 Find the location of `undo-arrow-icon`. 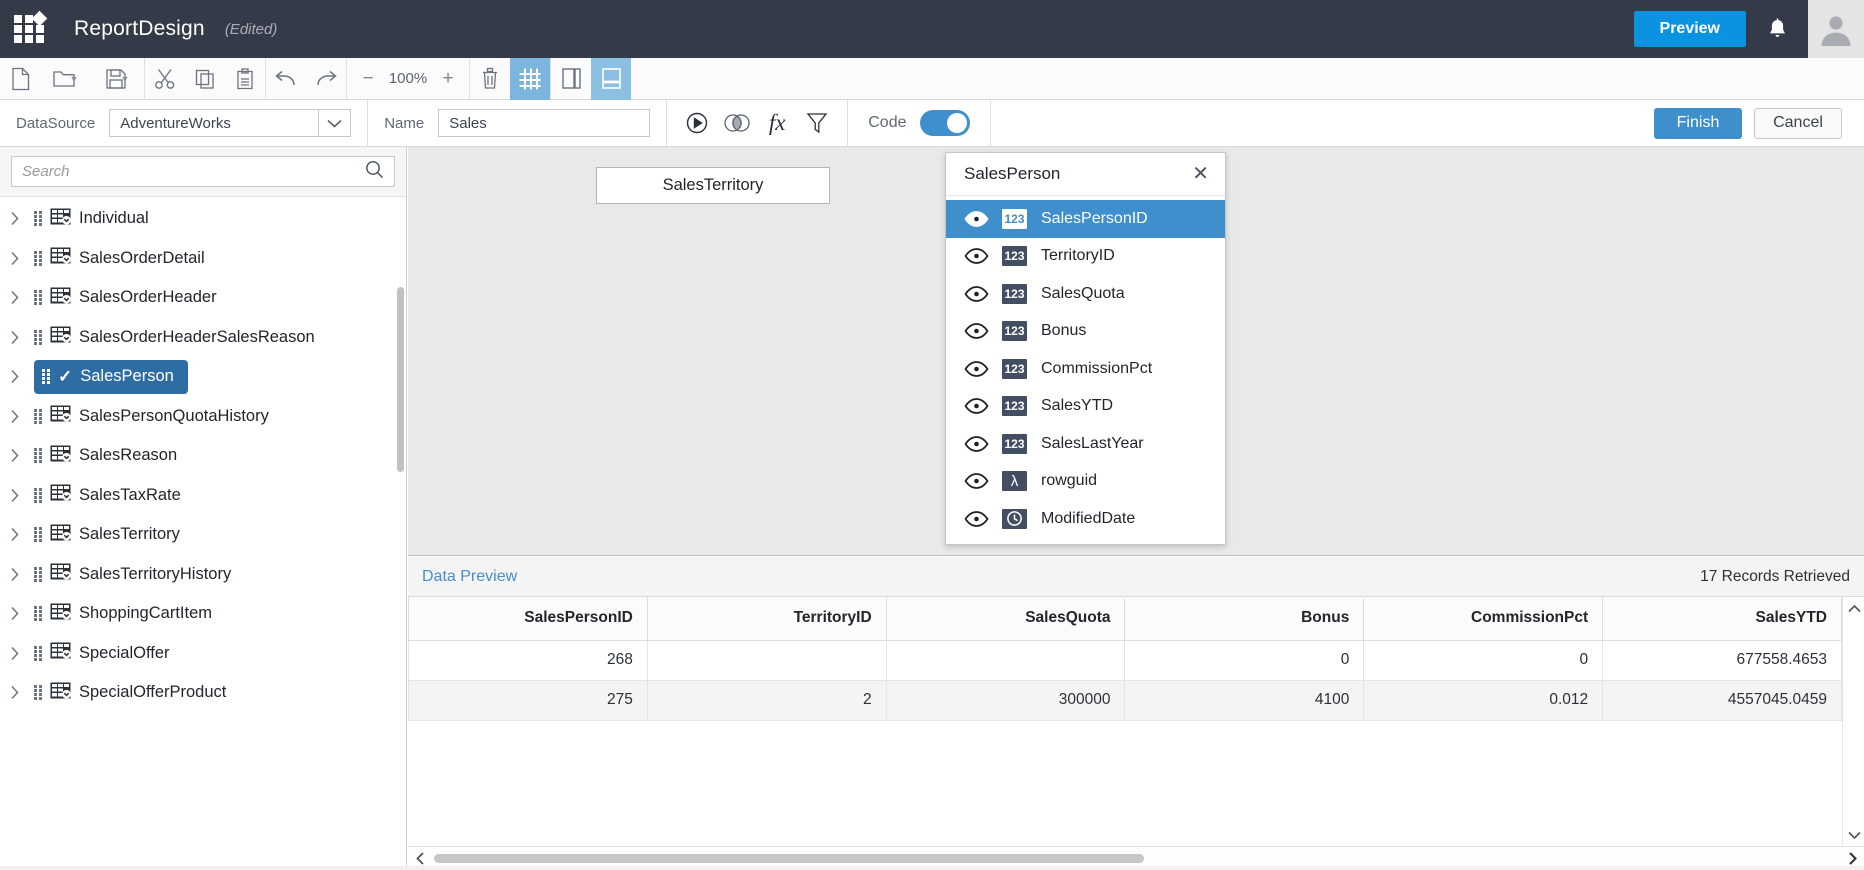

undo-arrow-icon is located at coordinates (286, 79).